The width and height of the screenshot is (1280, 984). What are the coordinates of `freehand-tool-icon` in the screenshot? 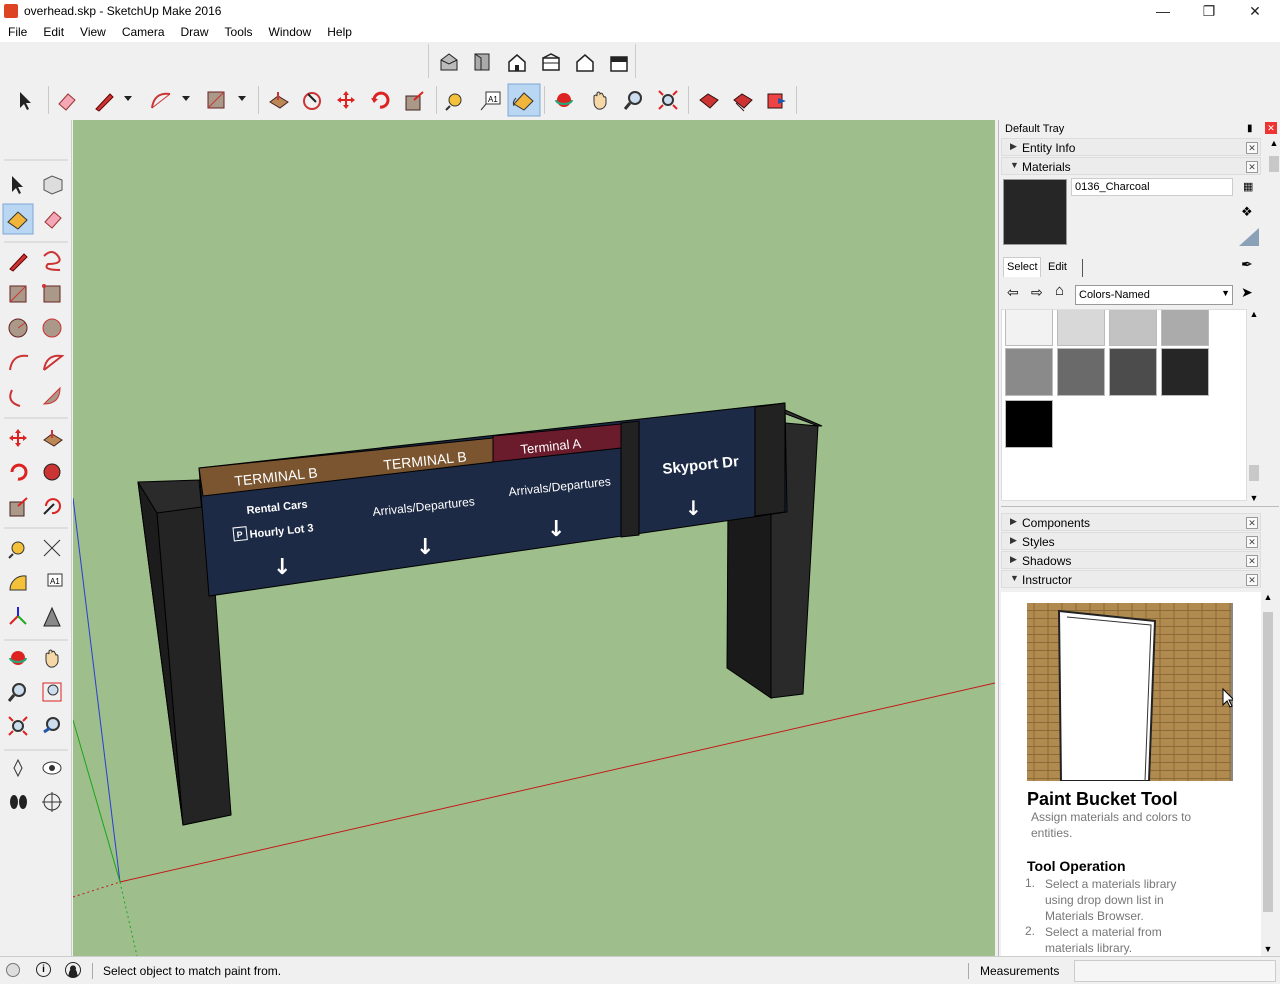 It's located at (52, 261).